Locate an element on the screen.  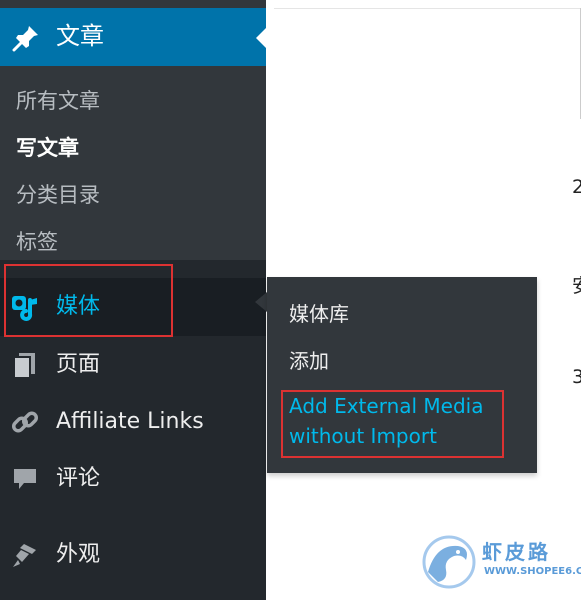
menu-item-pages: 页面 is located at coordinates (133, 365).